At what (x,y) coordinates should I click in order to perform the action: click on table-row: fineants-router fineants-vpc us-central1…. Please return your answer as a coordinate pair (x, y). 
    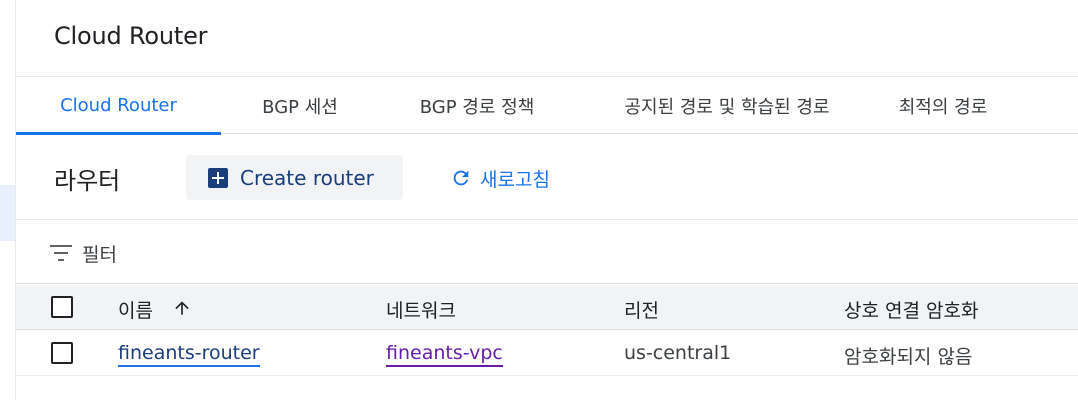
    Looking at the image, I should click on (547, 353).